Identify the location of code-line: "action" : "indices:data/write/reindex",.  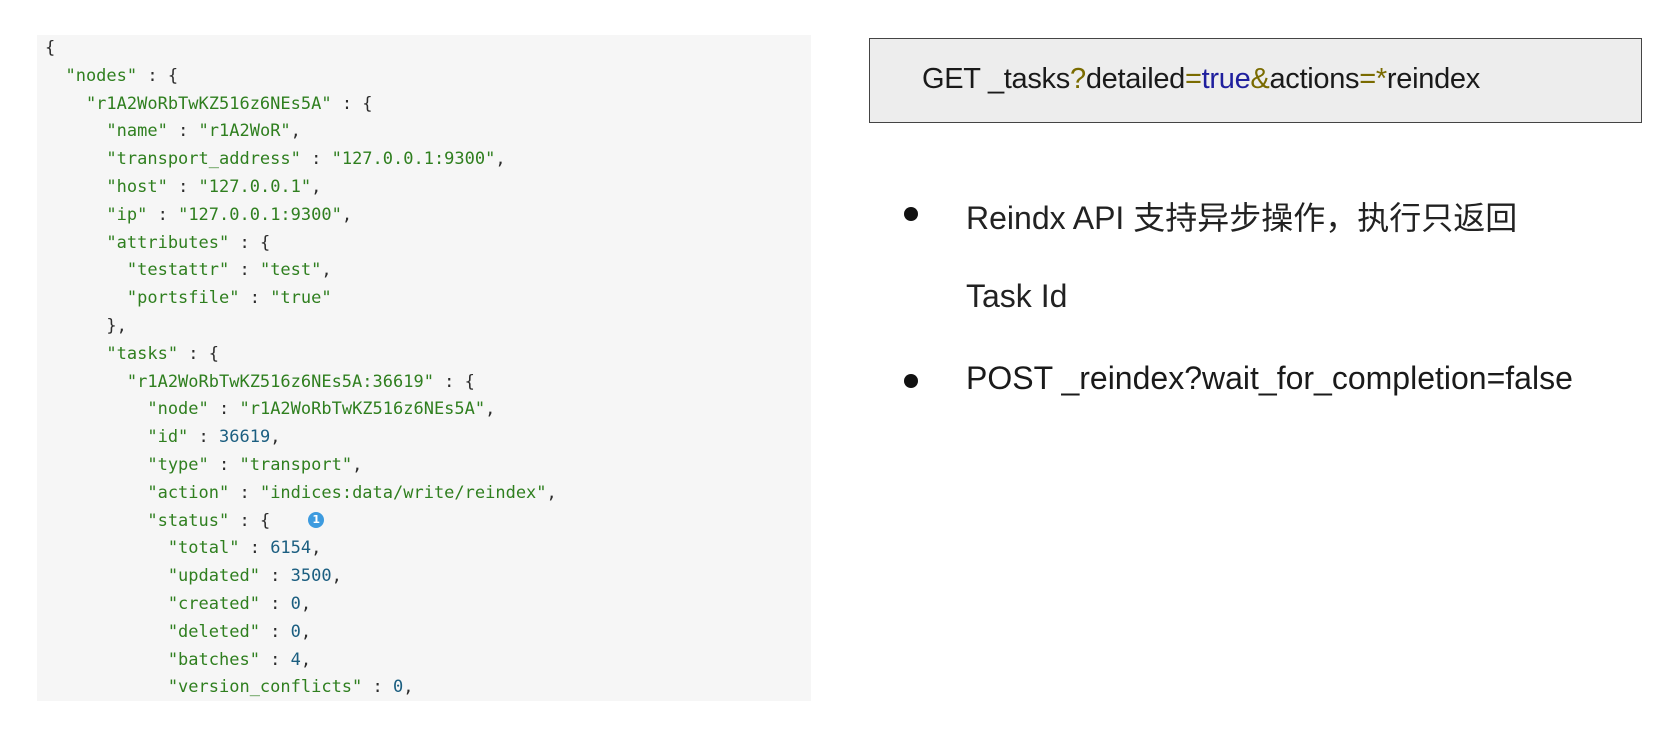
(424, 494).